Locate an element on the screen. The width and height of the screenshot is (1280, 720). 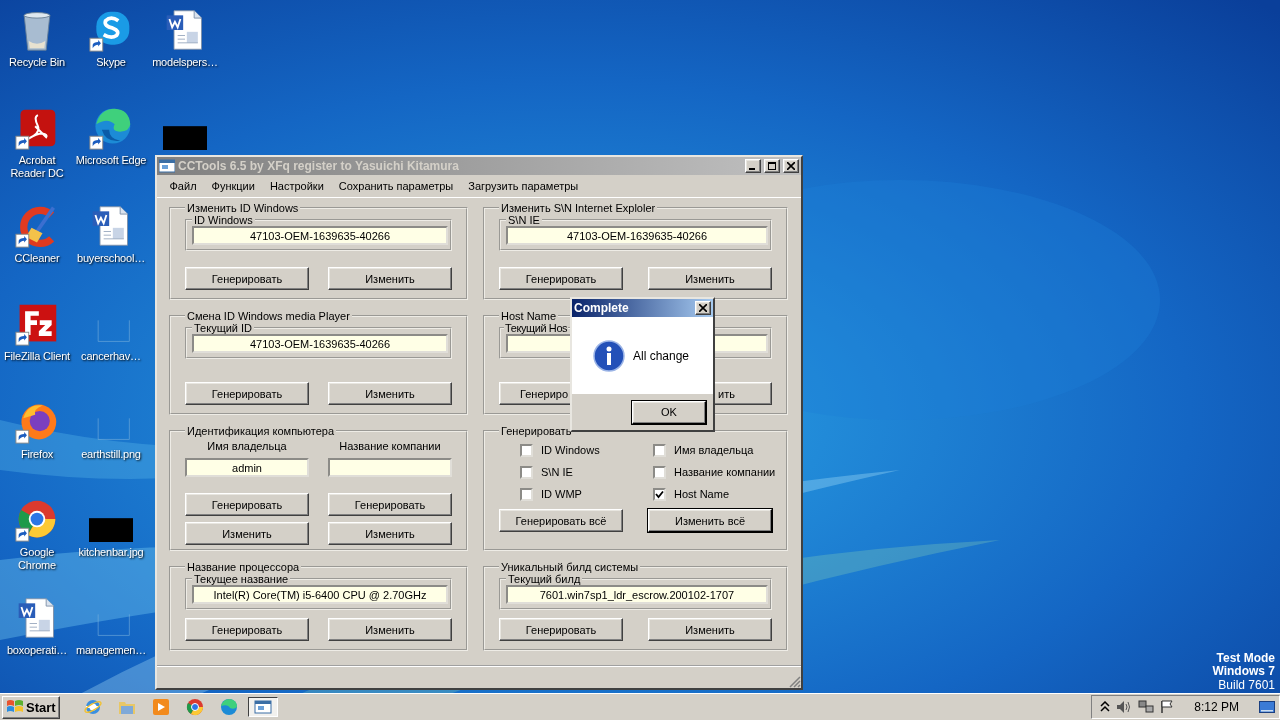
info-icon is located at coordinates (609, 355).